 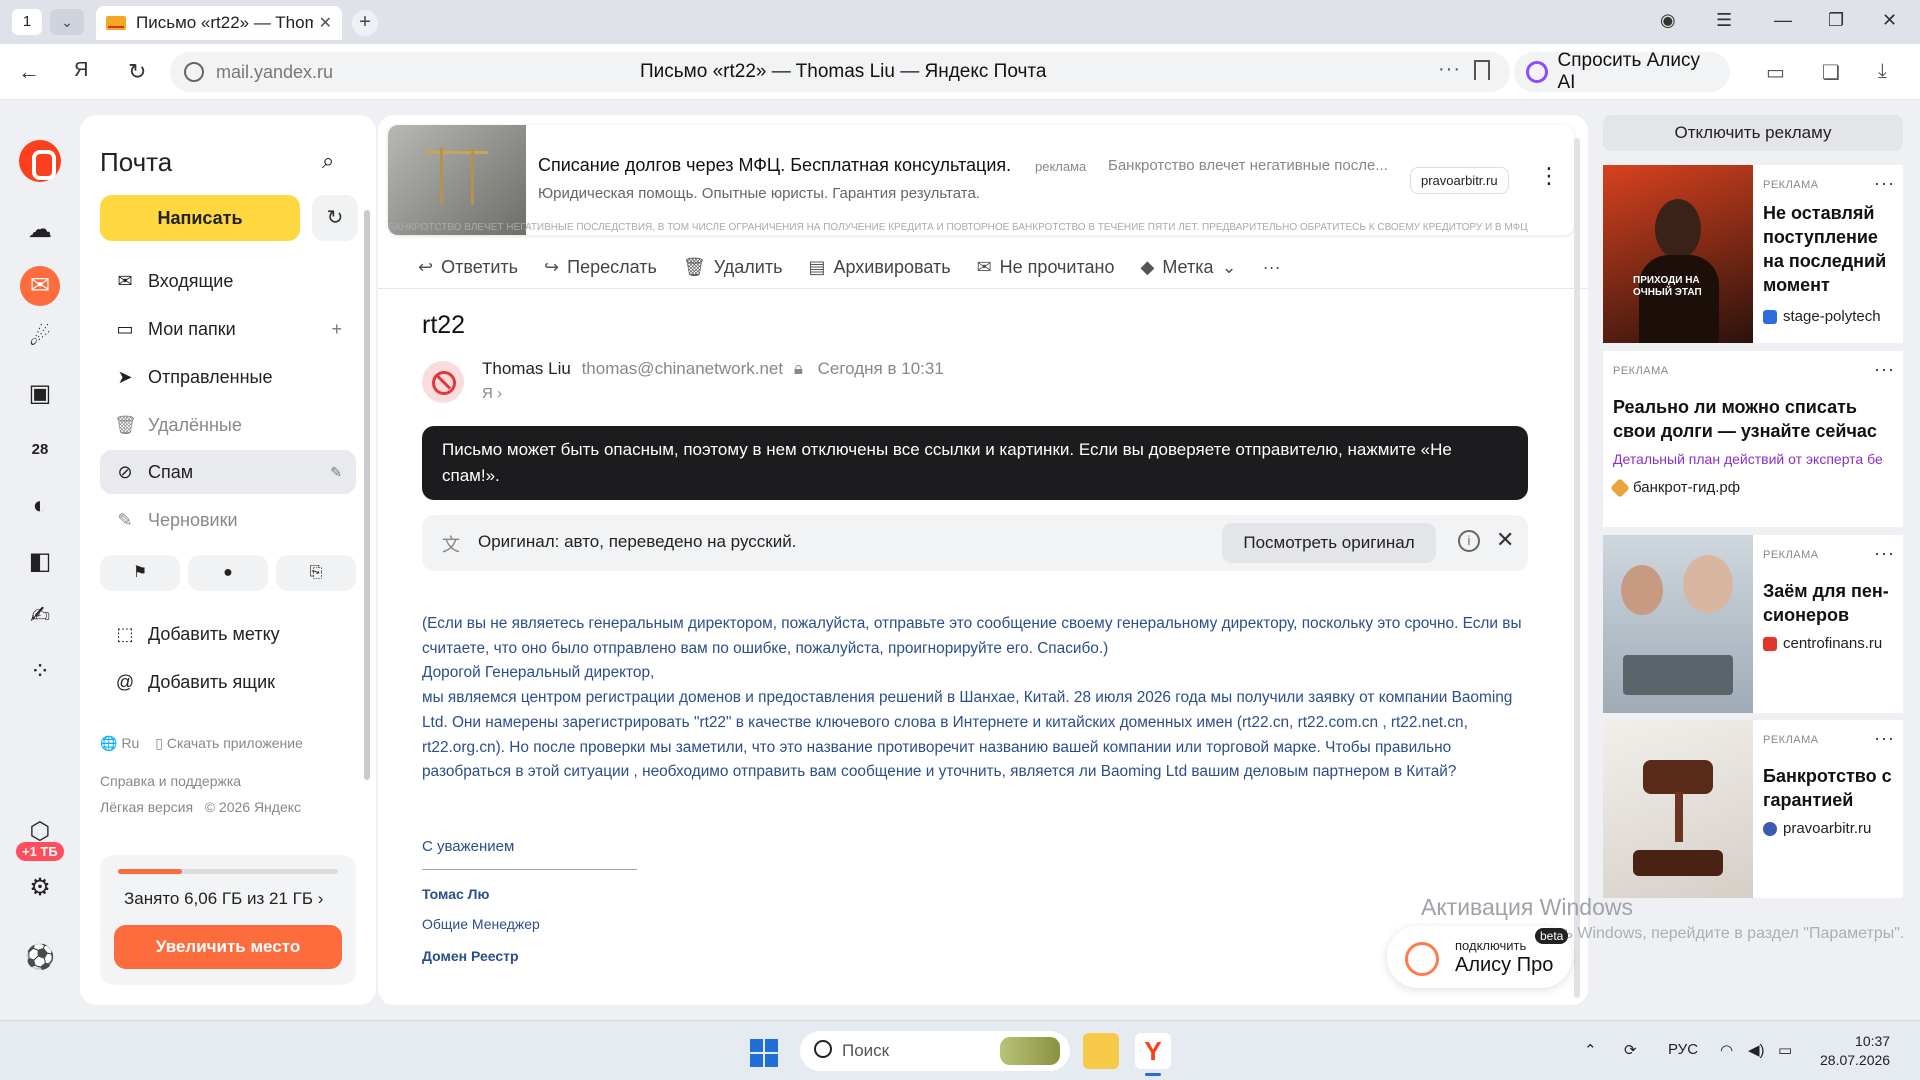 What do you see at coordinates (229, 743) in the screenshot?
I see `download-app-link: ▯ Скачать приложение` at bounding box center [229, 743].